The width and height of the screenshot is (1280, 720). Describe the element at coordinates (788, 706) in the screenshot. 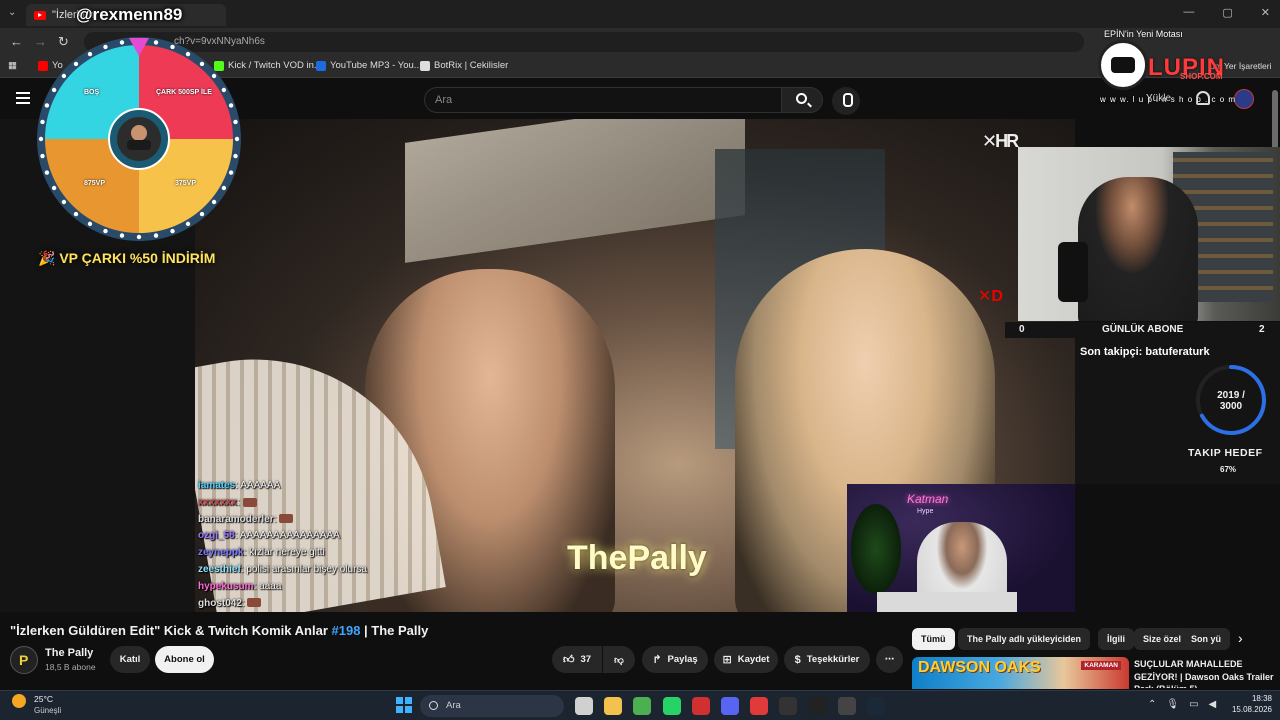

I see `terminal-taskbar-icon` at that location.